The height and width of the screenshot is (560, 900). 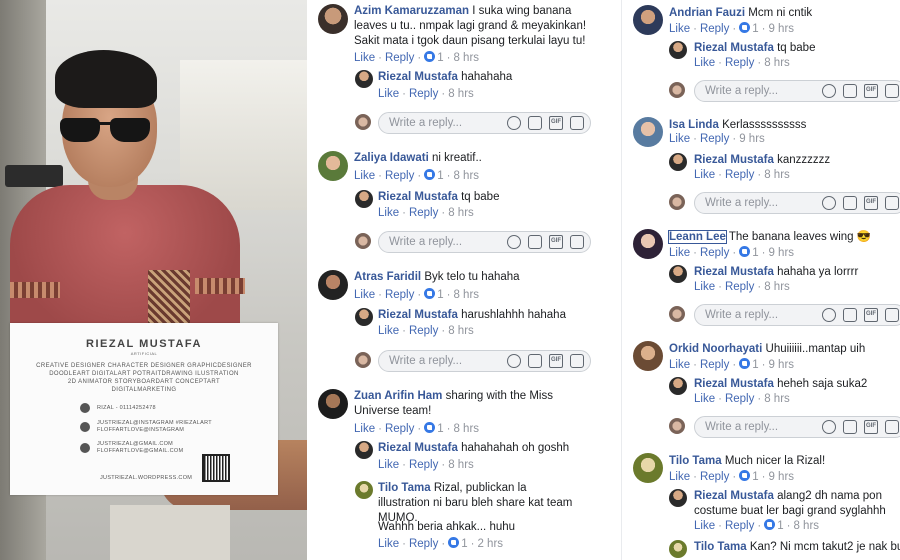 What do you see at coordinates (694, 125) in the screenshot?
I see `comment-author: Isa Linda` at bounding box center [694, 125].